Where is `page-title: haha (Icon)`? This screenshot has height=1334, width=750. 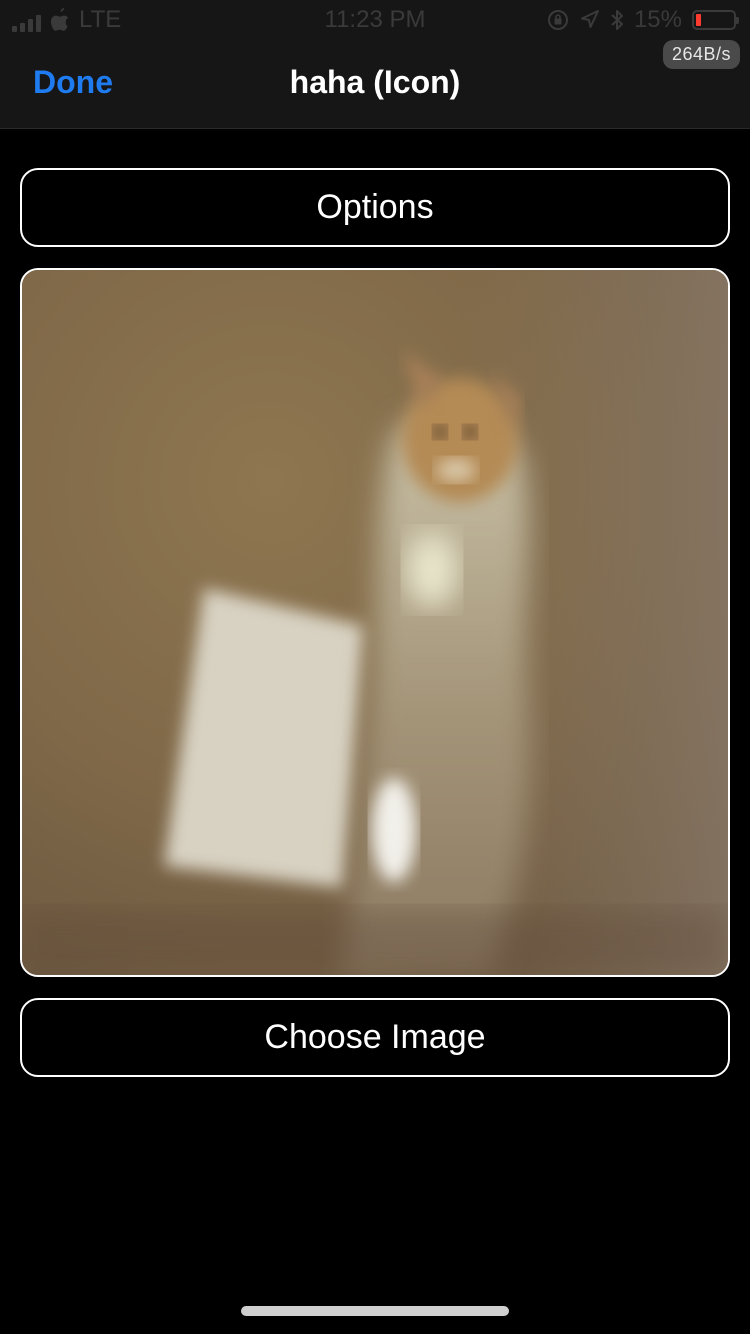
page-title: haha (Icon) is located at coordinates (375, 82).